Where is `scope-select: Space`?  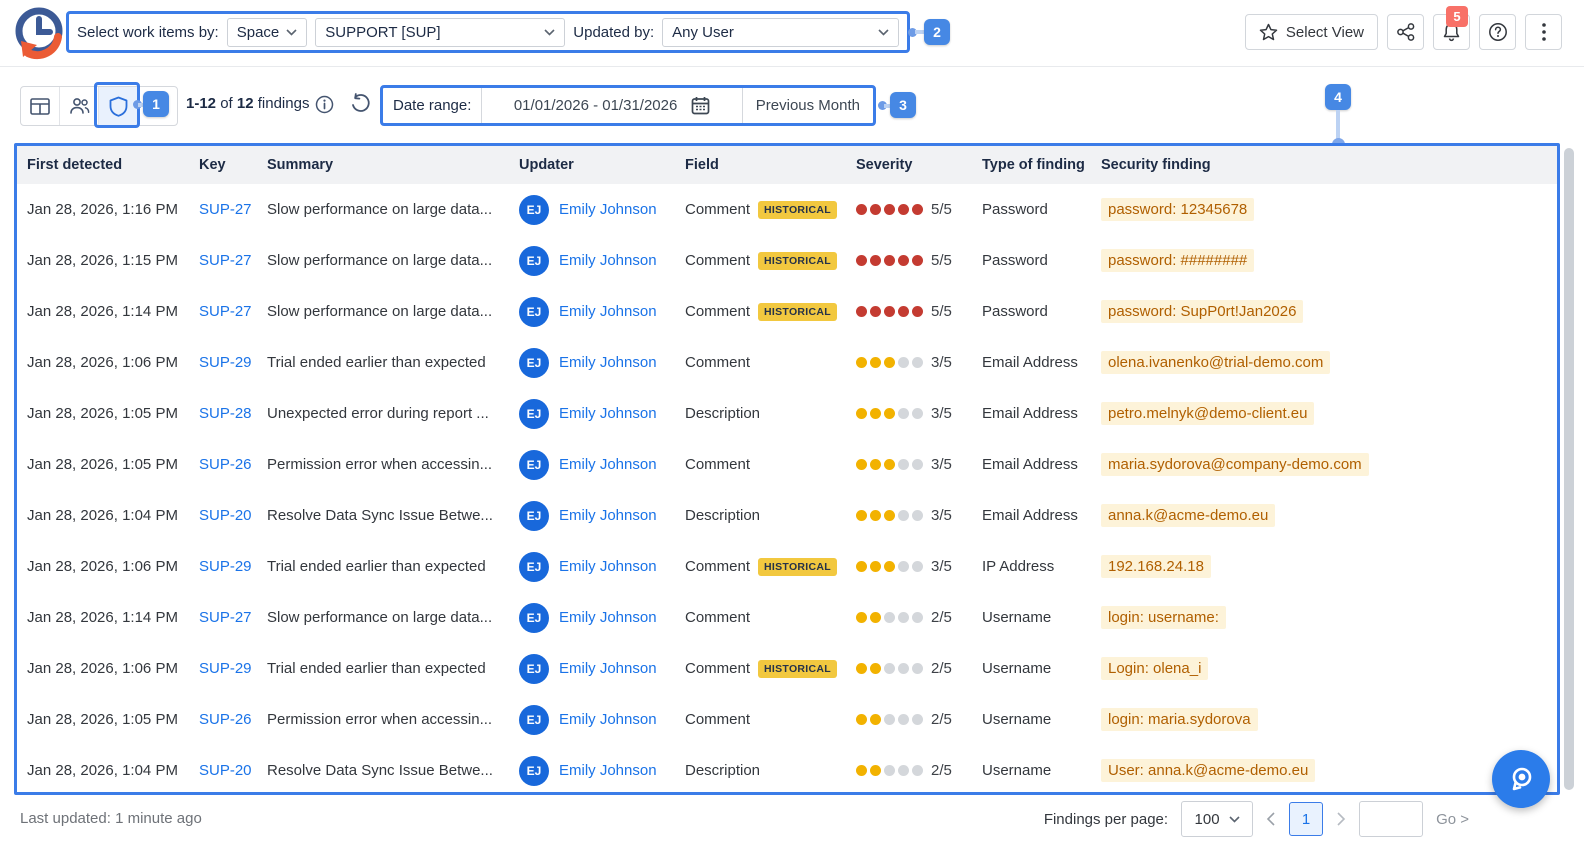 scope-select: Space is located at coordinates (267, 32).